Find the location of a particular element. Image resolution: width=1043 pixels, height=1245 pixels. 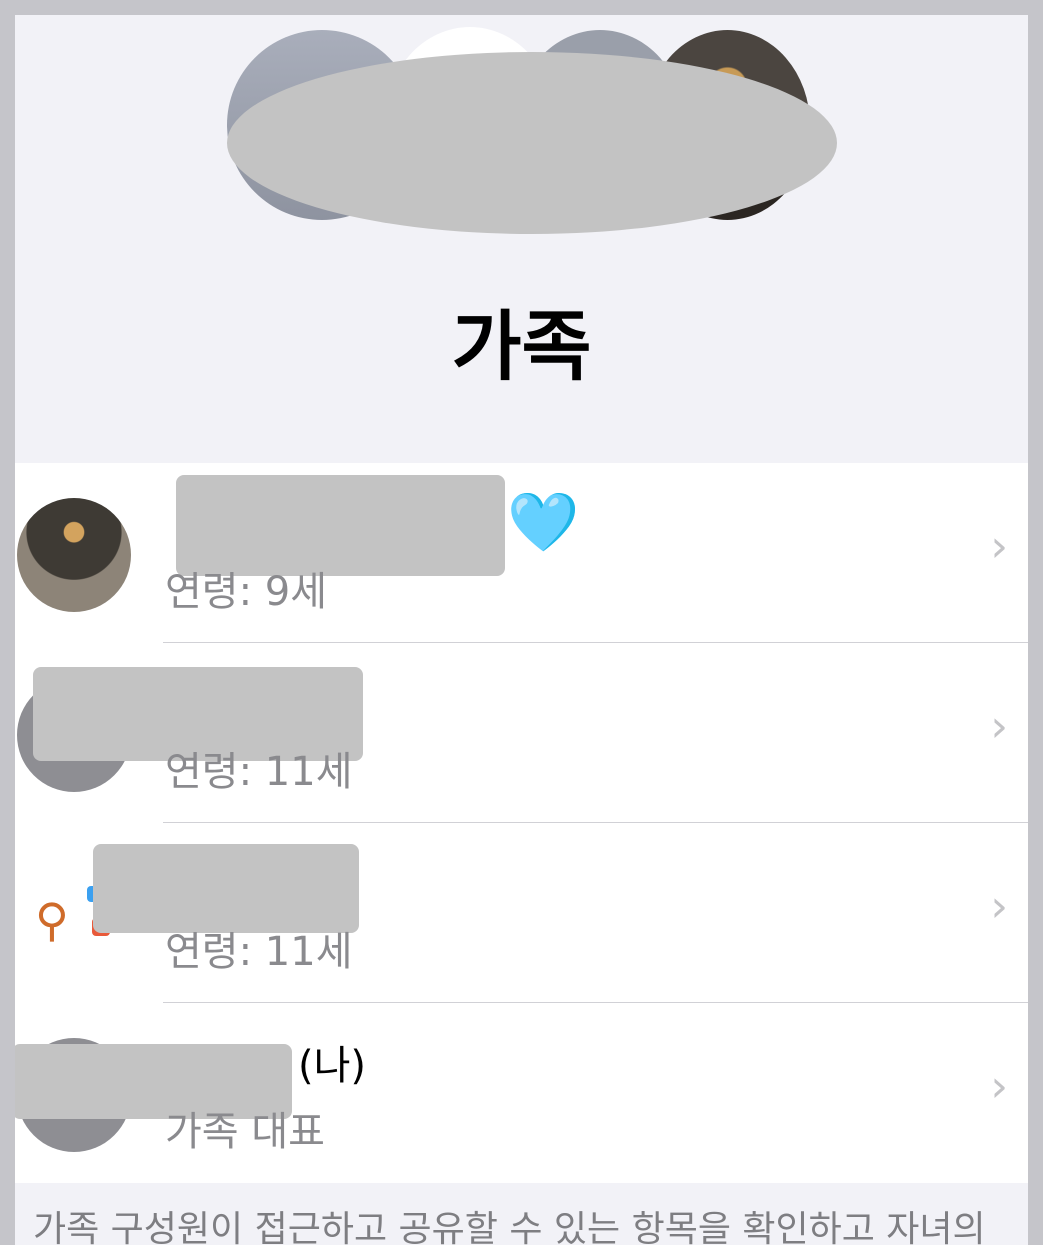

avatar is located at coordinates (74, 555).